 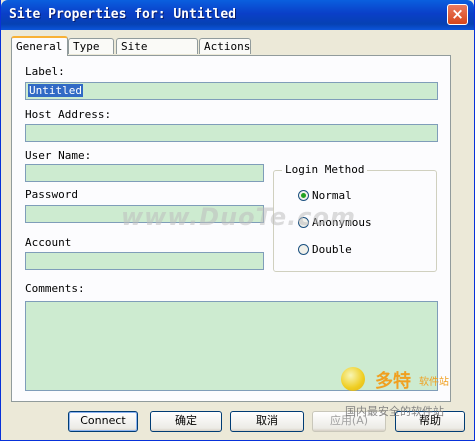 What do you see at coordinates (237, 15) in the screenshot?
I see `title-bar: Site Properties for: Untitled ×` at bounding box center [237, 15].